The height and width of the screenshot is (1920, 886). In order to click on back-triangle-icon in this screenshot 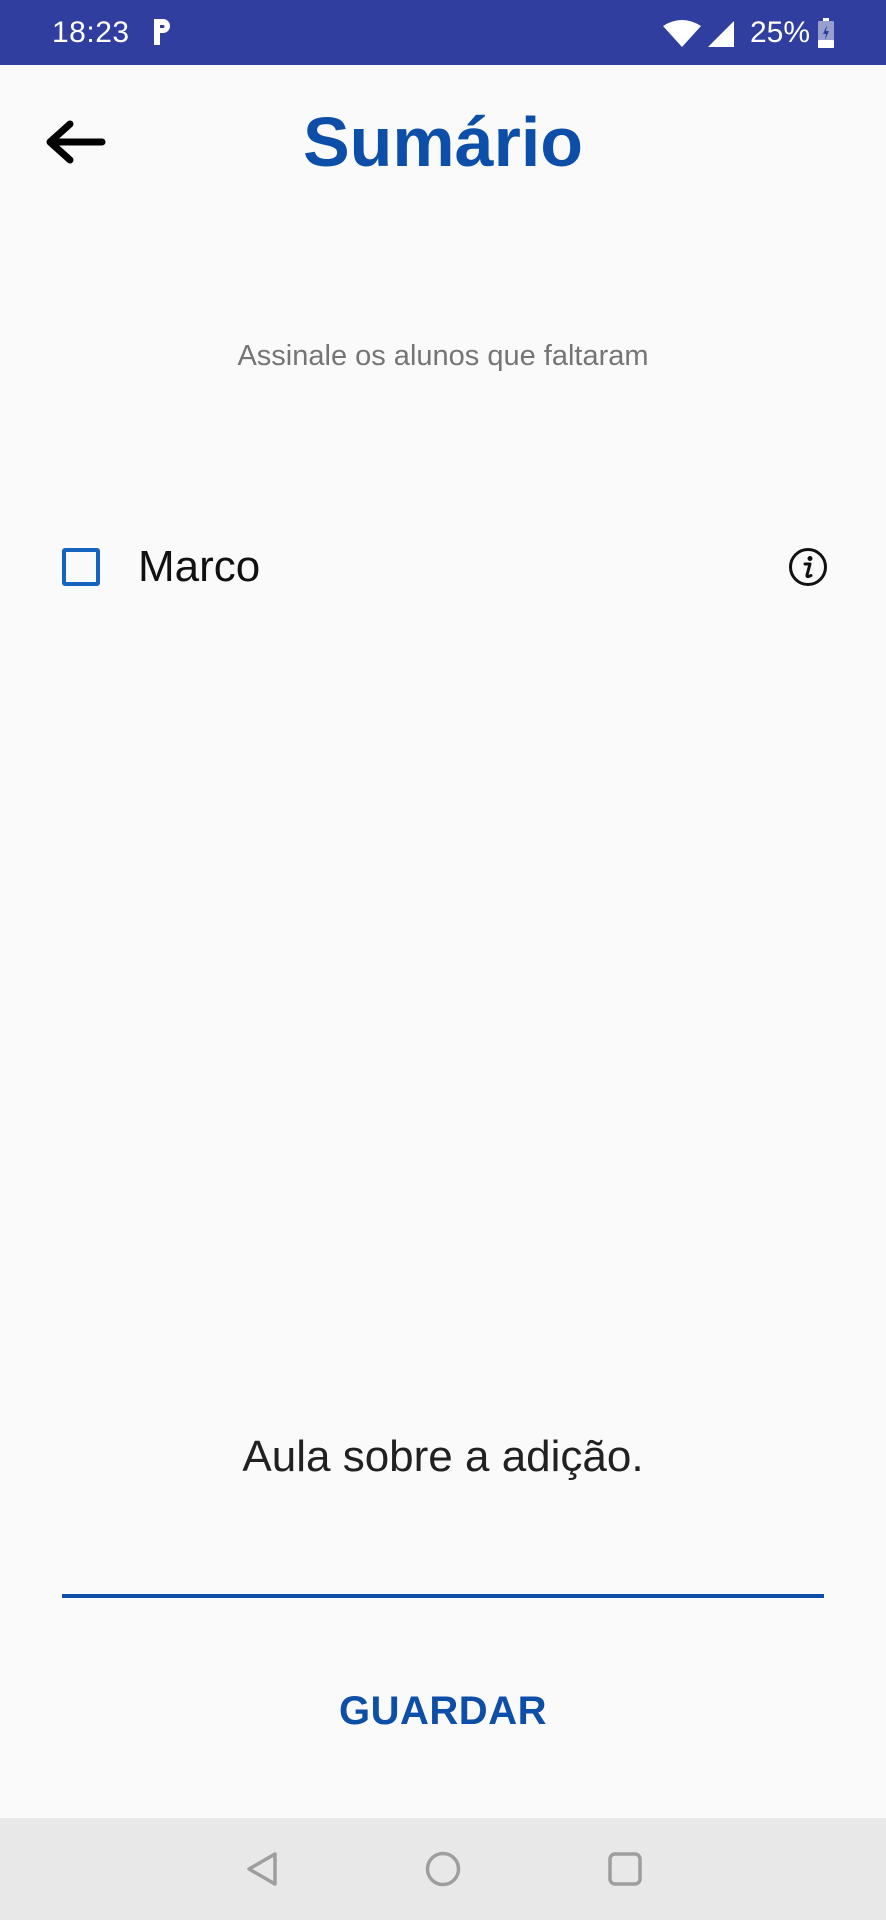, I will do `click(262, 1869)`.